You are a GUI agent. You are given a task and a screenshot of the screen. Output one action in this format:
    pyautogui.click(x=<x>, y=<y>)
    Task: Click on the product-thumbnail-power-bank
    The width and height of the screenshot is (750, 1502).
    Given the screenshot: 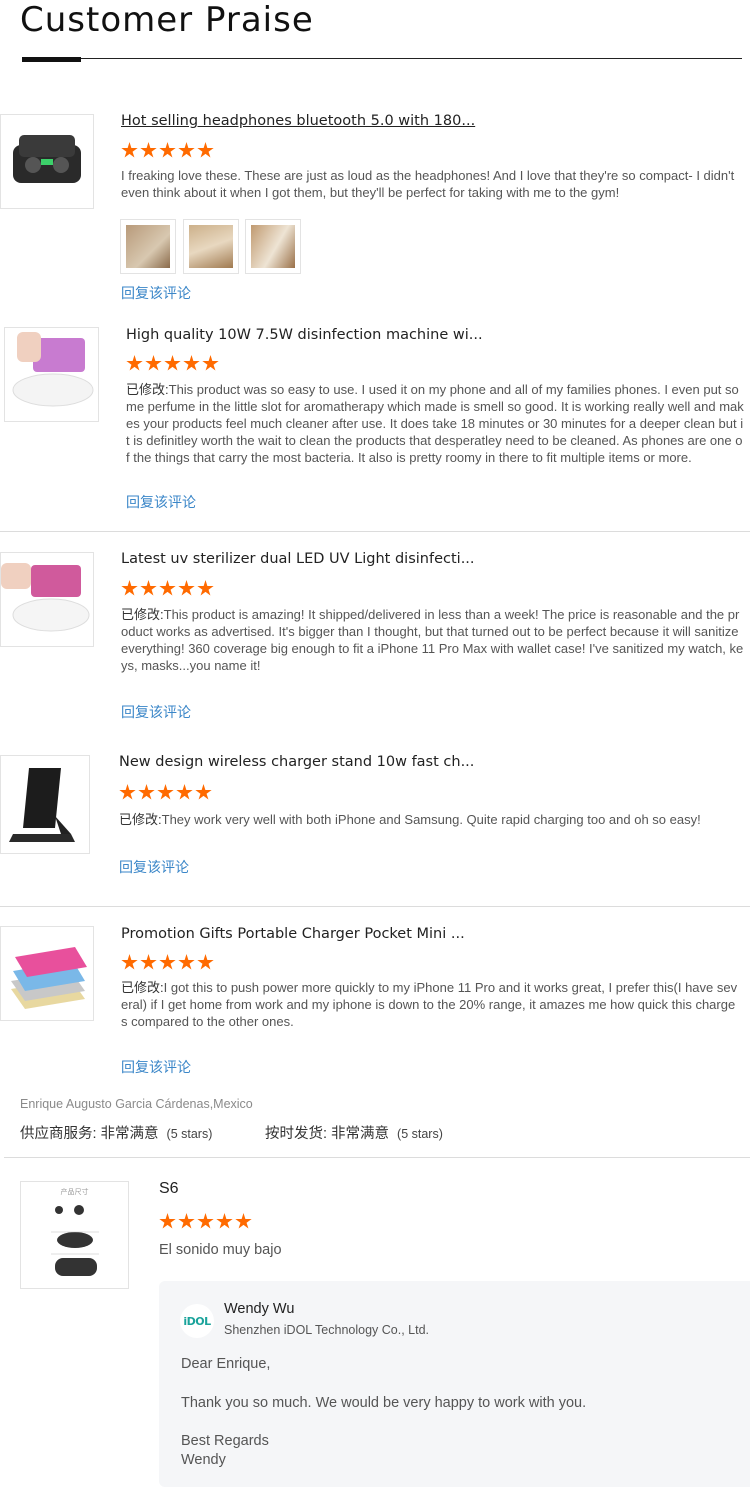 What is the action you would take?
    pyautogui.click(x=47, y=973)
    